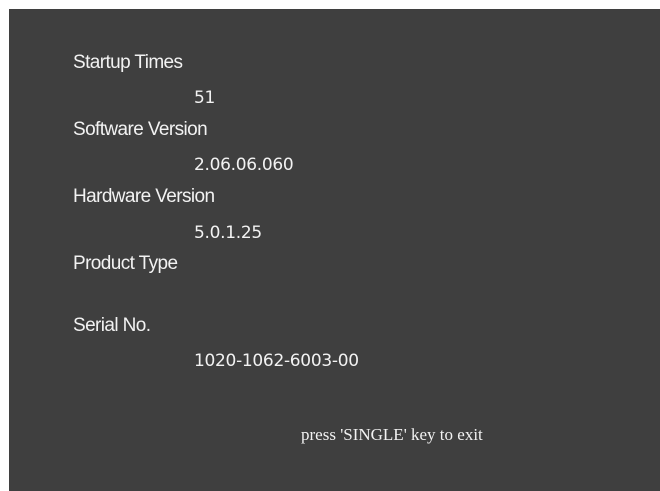 The height and width of the screenshot is (491, 660). Describe the element at coordinates (112, 325) in the screenshot. I see `serial-no-label: Serial No.` at that location.